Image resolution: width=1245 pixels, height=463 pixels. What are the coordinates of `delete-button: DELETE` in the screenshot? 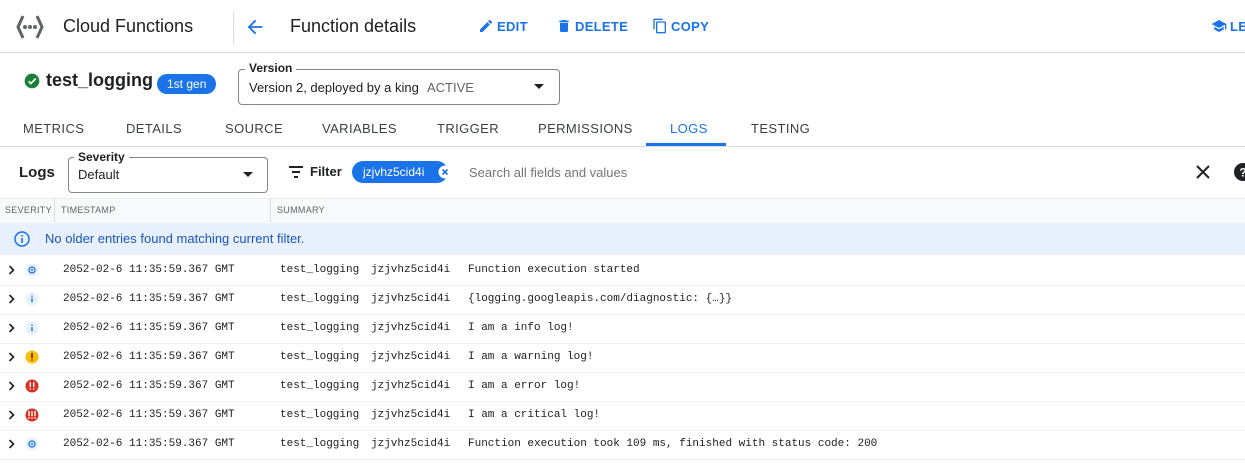 It's located at (592, 26).